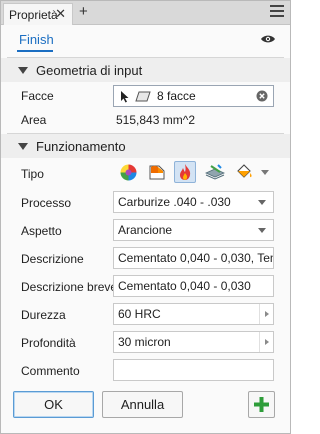 Image resolution: width=320 pixels, height=434 pixels. Describe the element at coordinates (184, 286) in the screenshot. I see `descrizione-breve-value: Cementato 0,040 - 0,030` at that location.